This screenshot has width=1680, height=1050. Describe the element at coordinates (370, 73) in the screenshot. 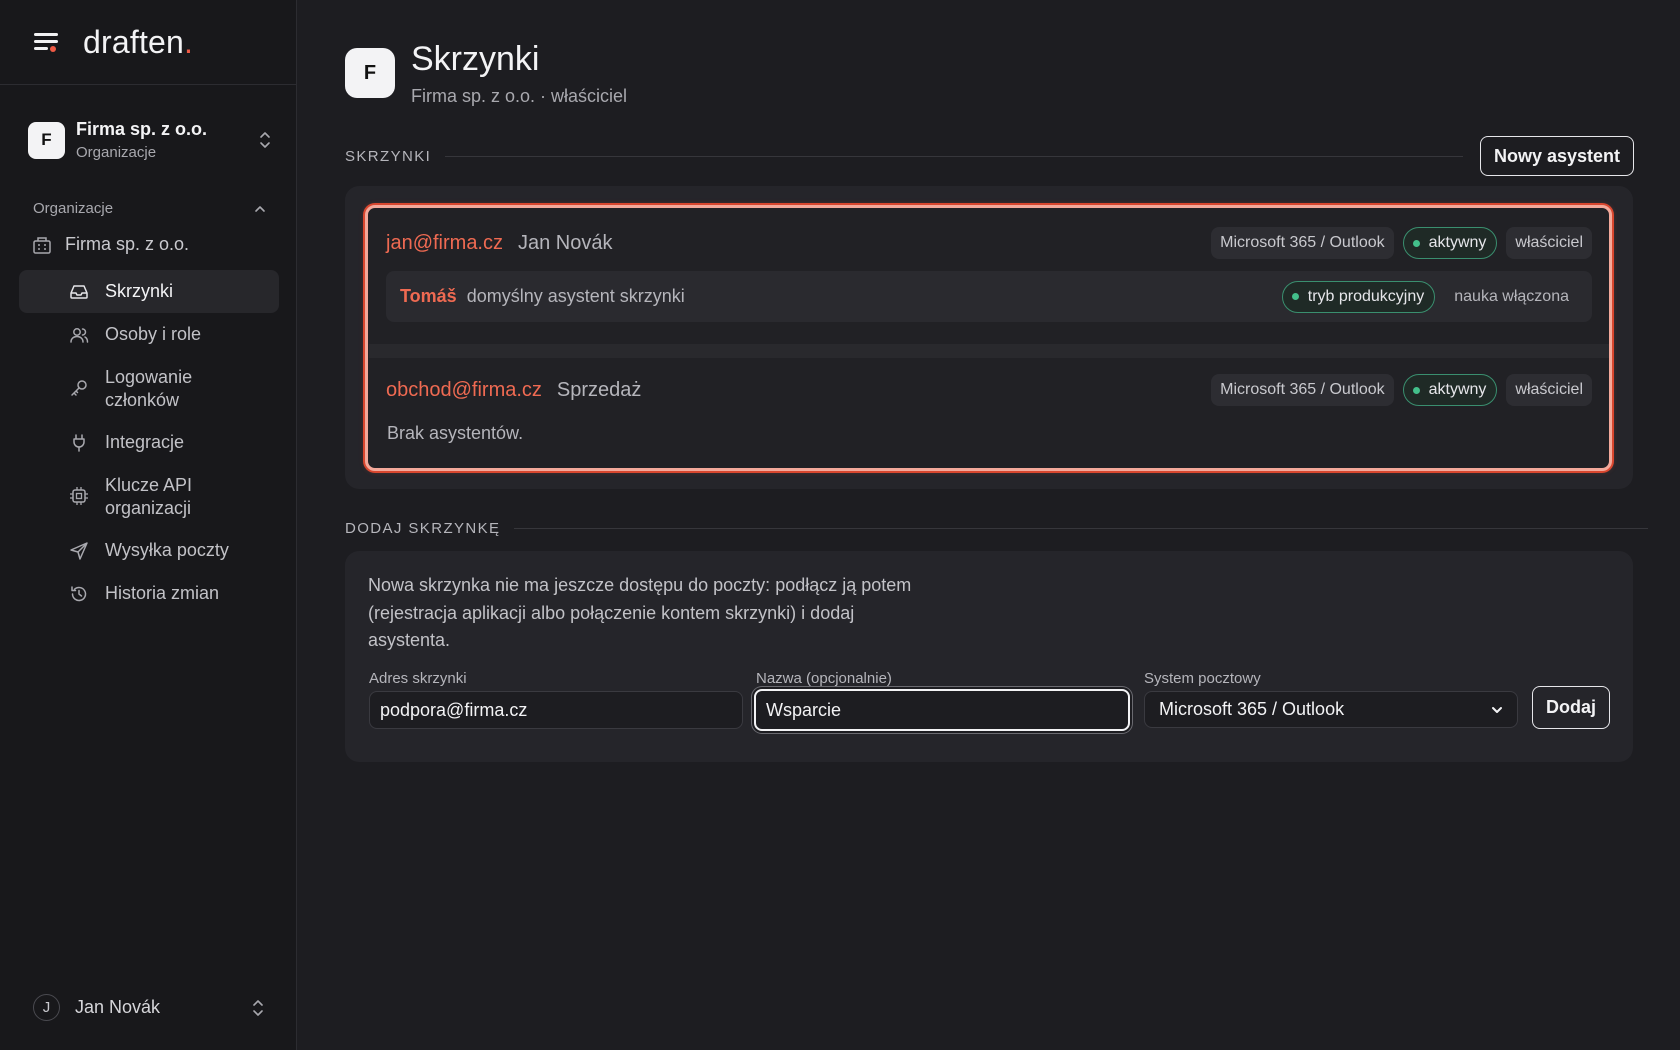

I see `page-avatar: F` at that location.